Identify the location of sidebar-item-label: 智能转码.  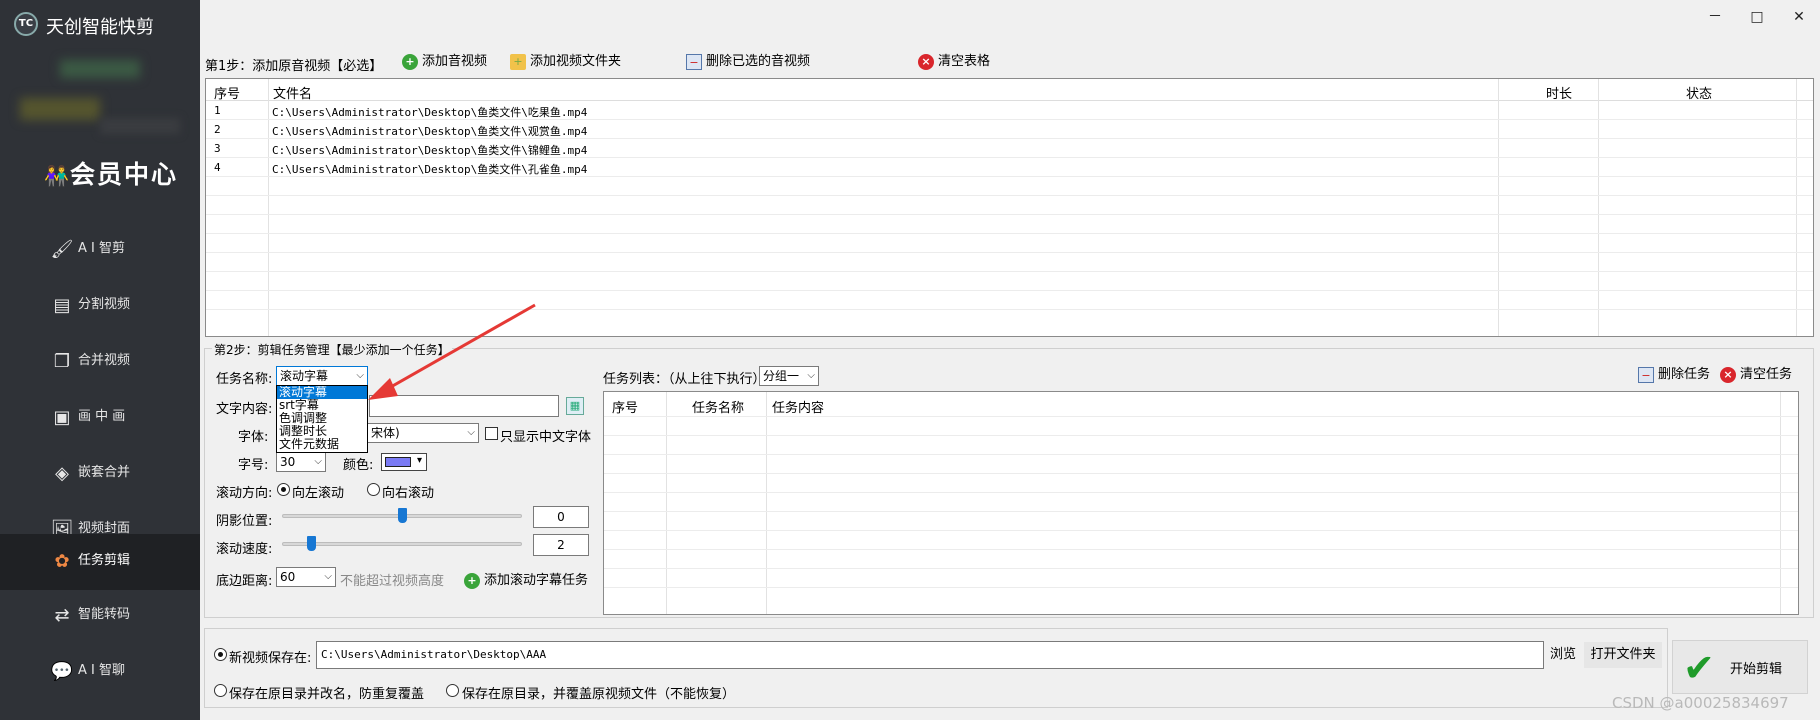
(104, 614).